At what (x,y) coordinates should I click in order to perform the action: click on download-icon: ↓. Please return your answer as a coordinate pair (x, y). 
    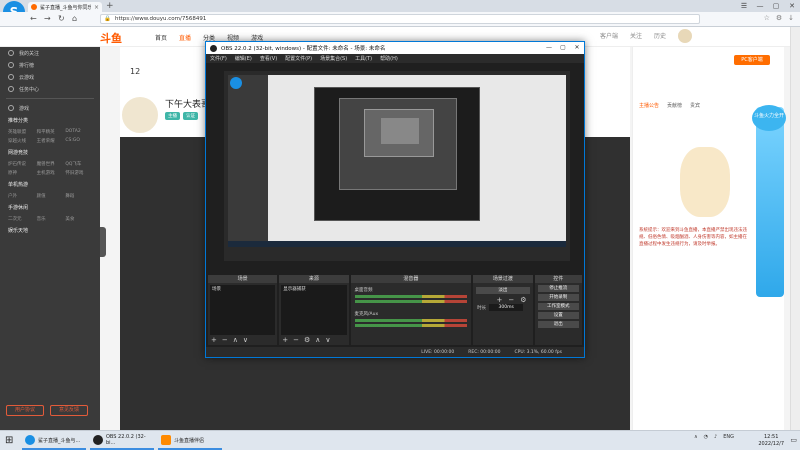
    Looking at the image, I should click on (791, 18).